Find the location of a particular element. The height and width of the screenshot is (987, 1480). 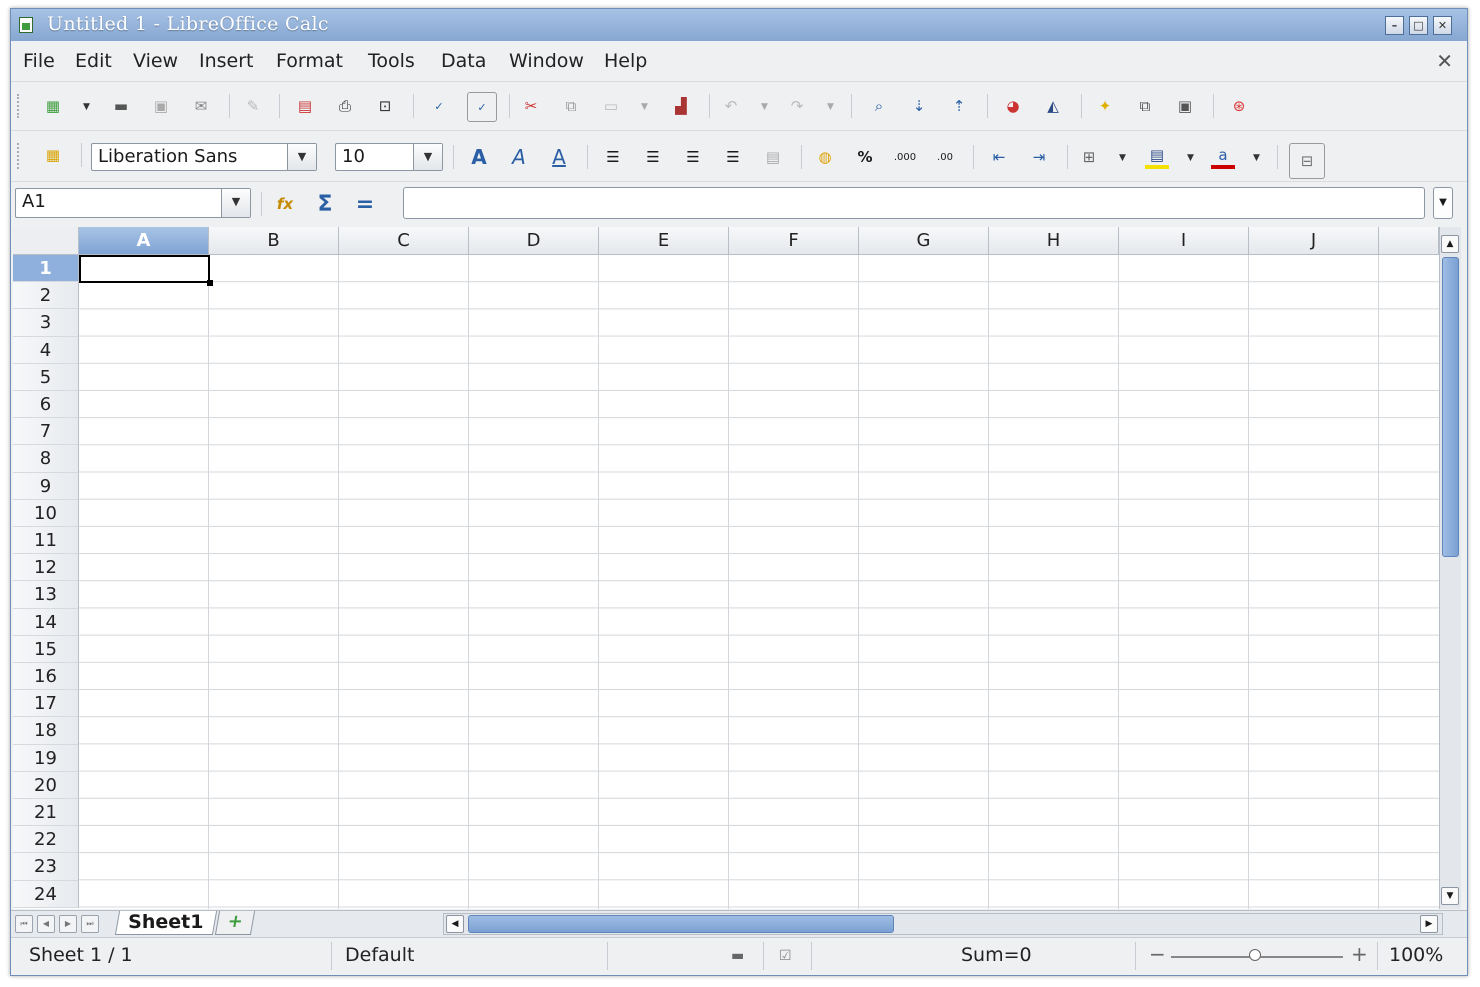

menu-file: File is located at coordinates (39, 61).